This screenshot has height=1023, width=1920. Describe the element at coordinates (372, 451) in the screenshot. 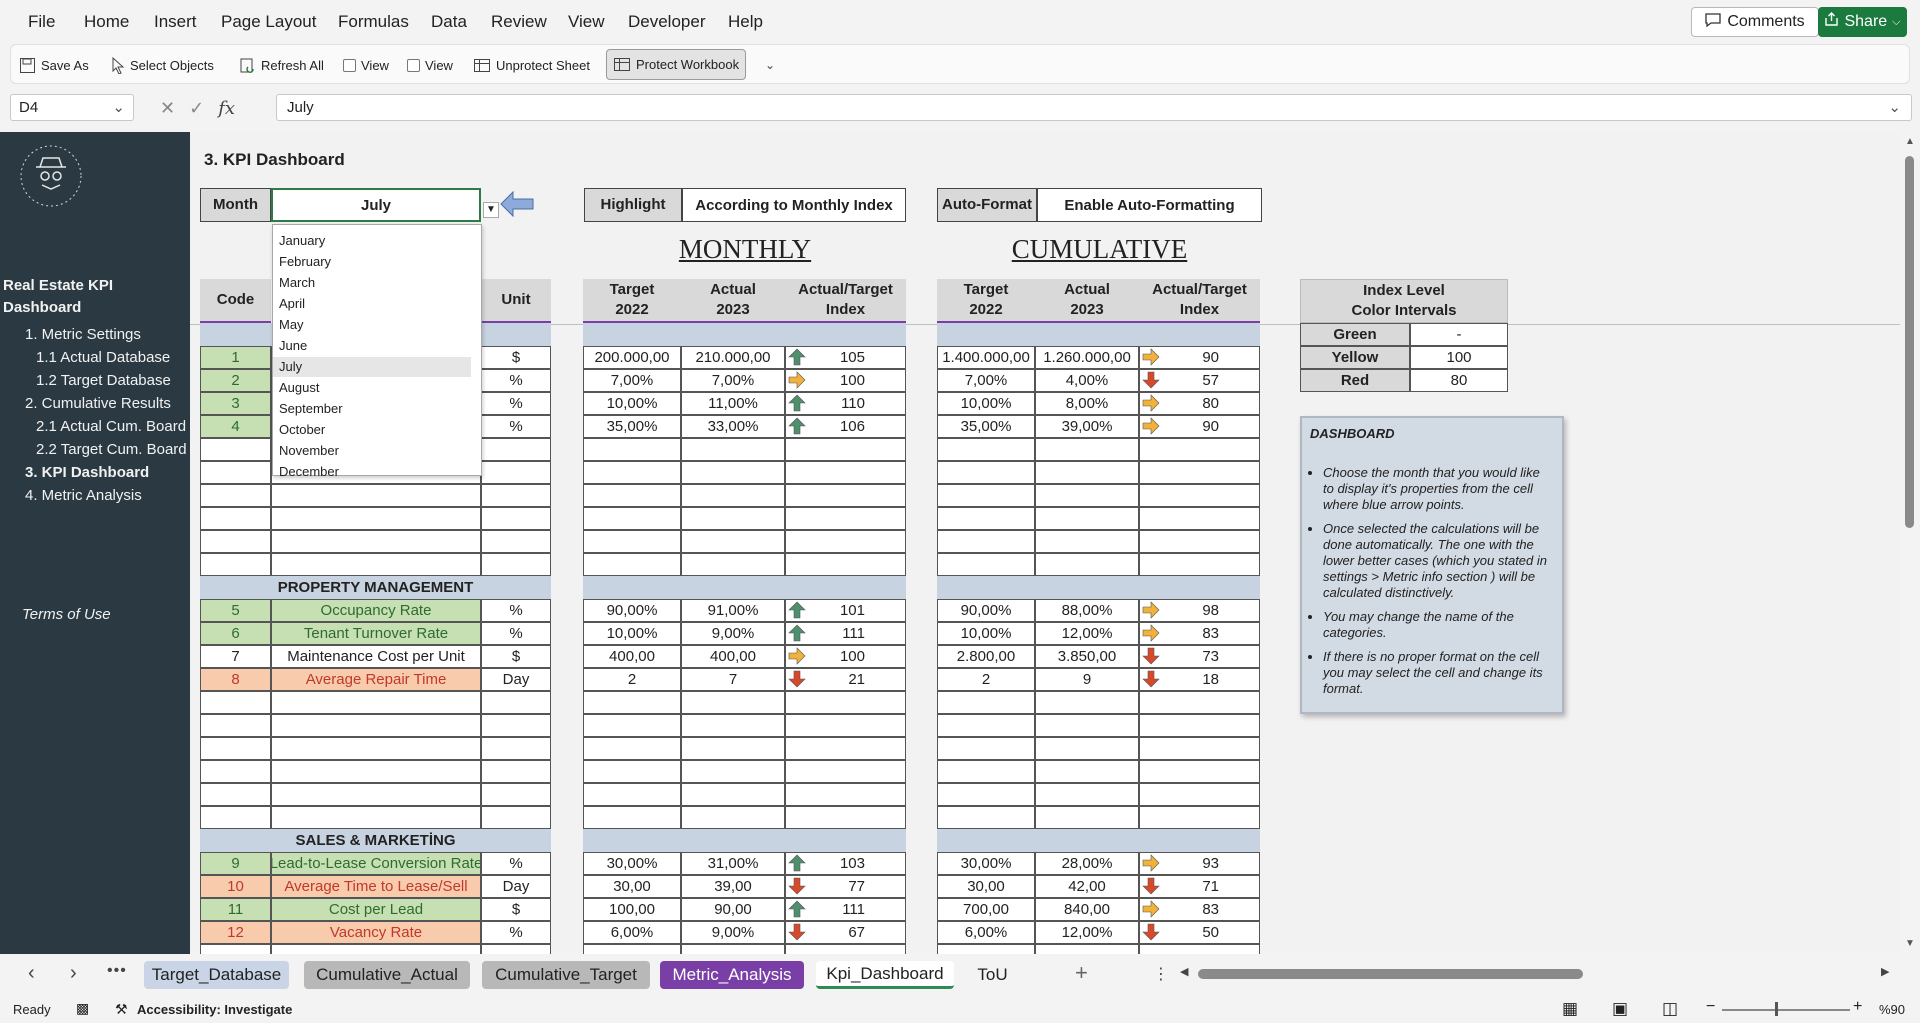

I see `month-option: November` at that location.